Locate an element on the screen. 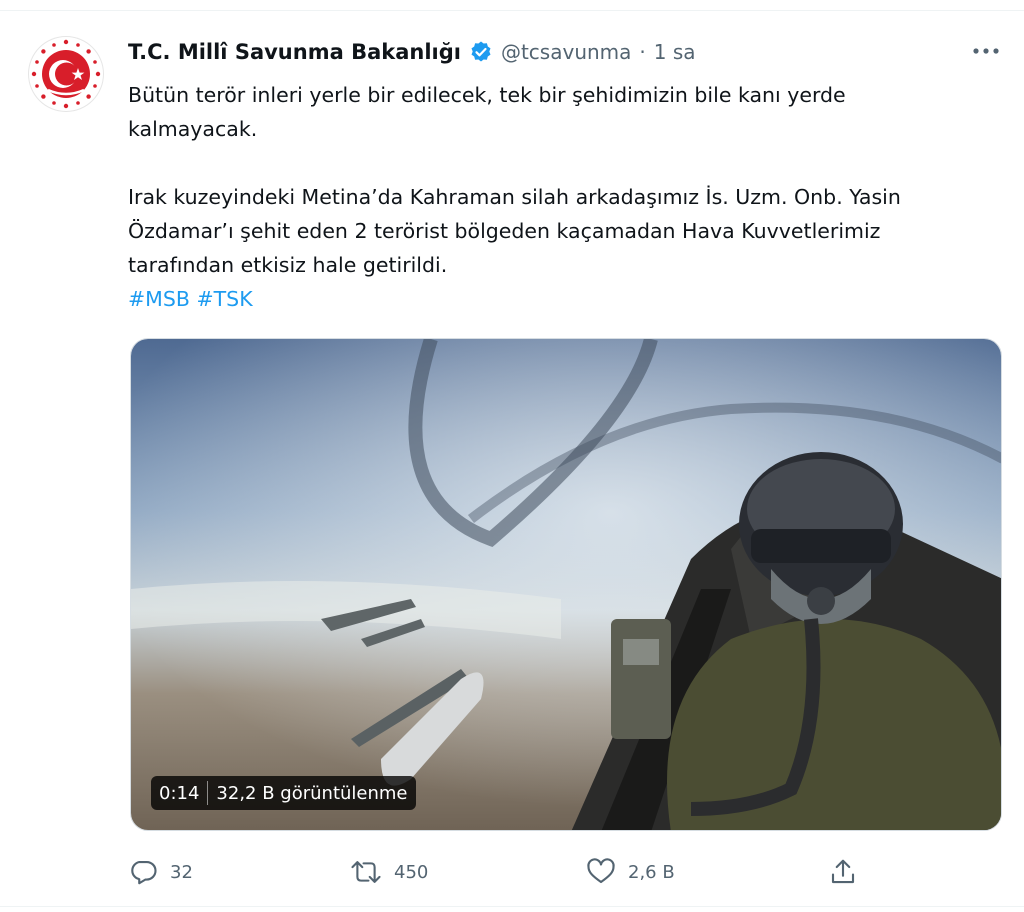 Image resolution: width=1024 pixels, height=912 pixels. turkish-crest-icon is located at coordinates (66, 74).